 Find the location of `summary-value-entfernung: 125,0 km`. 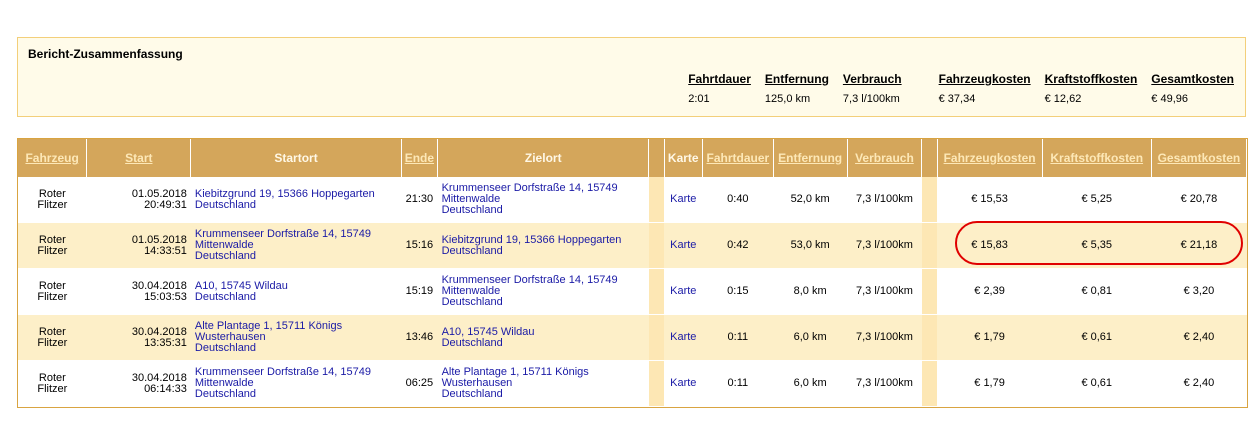

summary-value-entfernung: 125,0 km is located at coordinates (787, 99).